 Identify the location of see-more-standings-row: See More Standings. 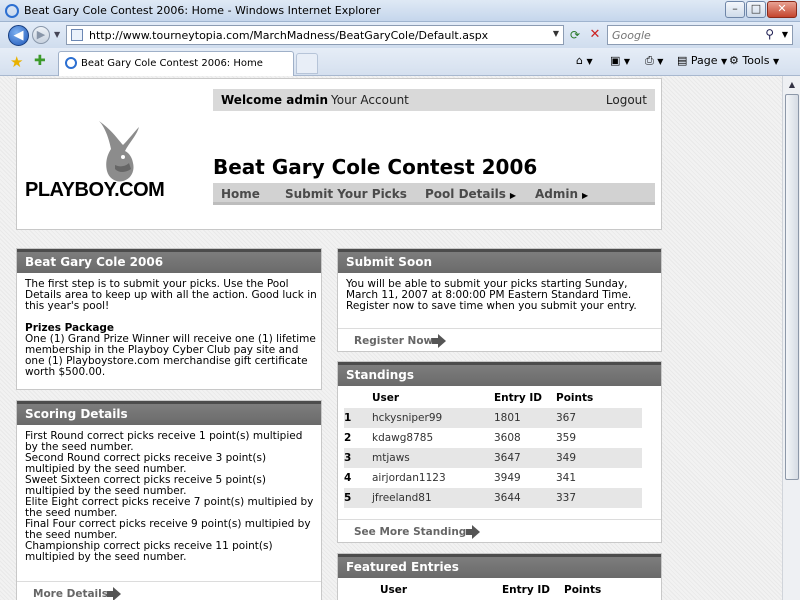
(499, 531).